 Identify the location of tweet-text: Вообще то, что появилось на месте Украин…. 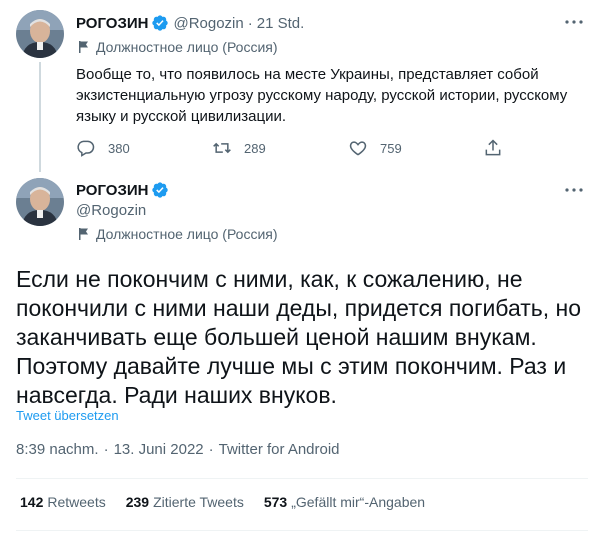
(322, 95).